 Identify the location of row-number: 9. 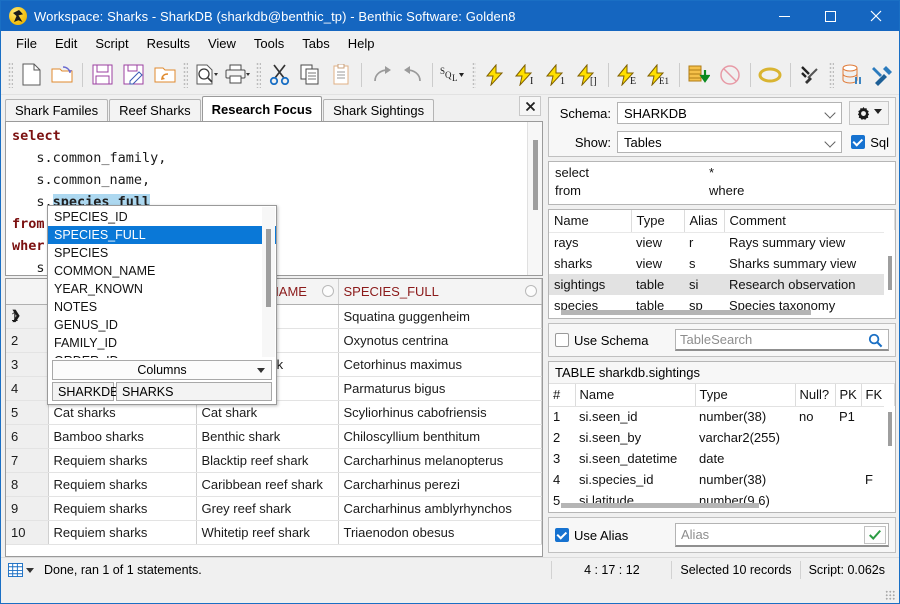
(27, 508).